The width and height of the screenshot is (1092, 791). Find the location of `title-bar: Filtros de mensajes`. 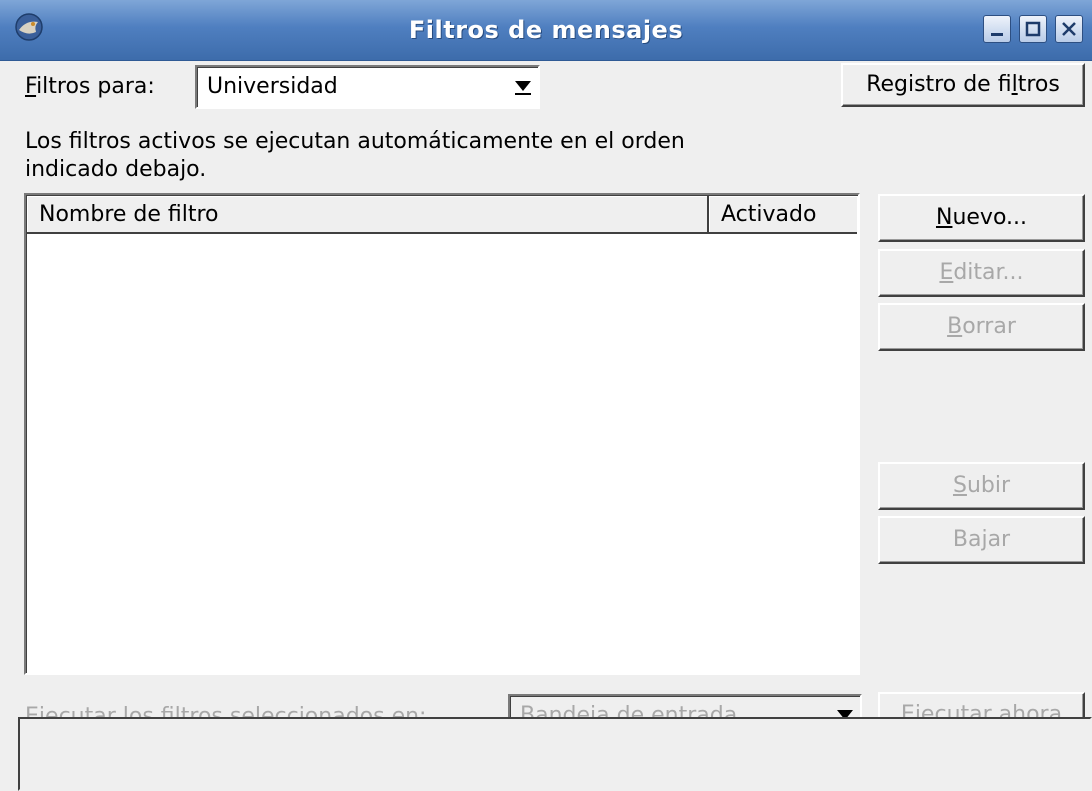

title-bar: Filtros de mensajes is located at coordinates (546, 30).